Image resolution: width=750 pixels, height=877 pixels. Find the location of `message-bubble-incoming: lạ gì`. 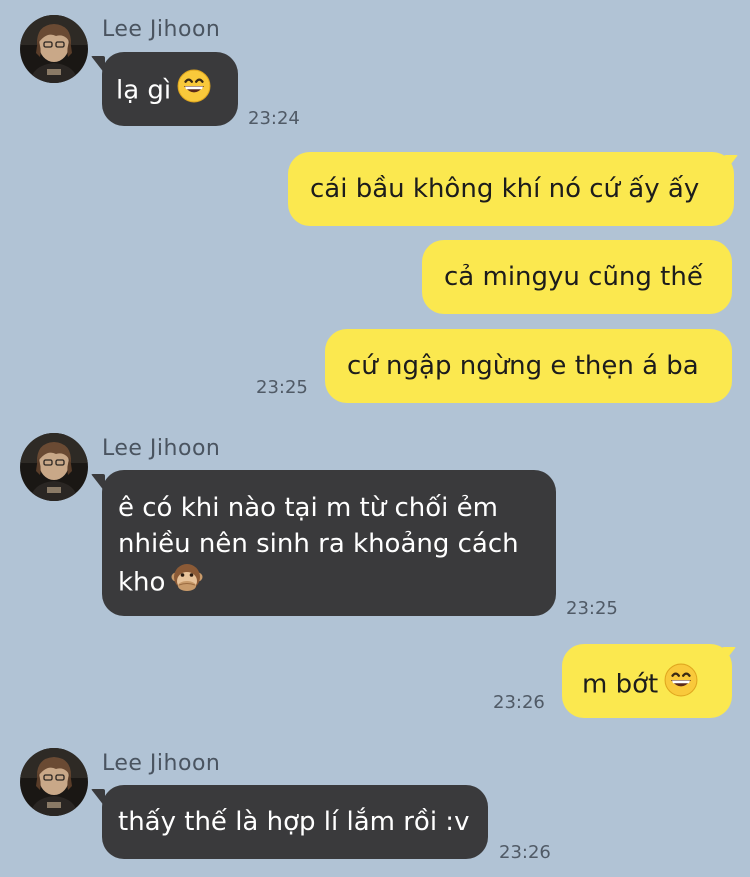

message-bubble-incoming: lạ gì is located at coordinates (170, 89).